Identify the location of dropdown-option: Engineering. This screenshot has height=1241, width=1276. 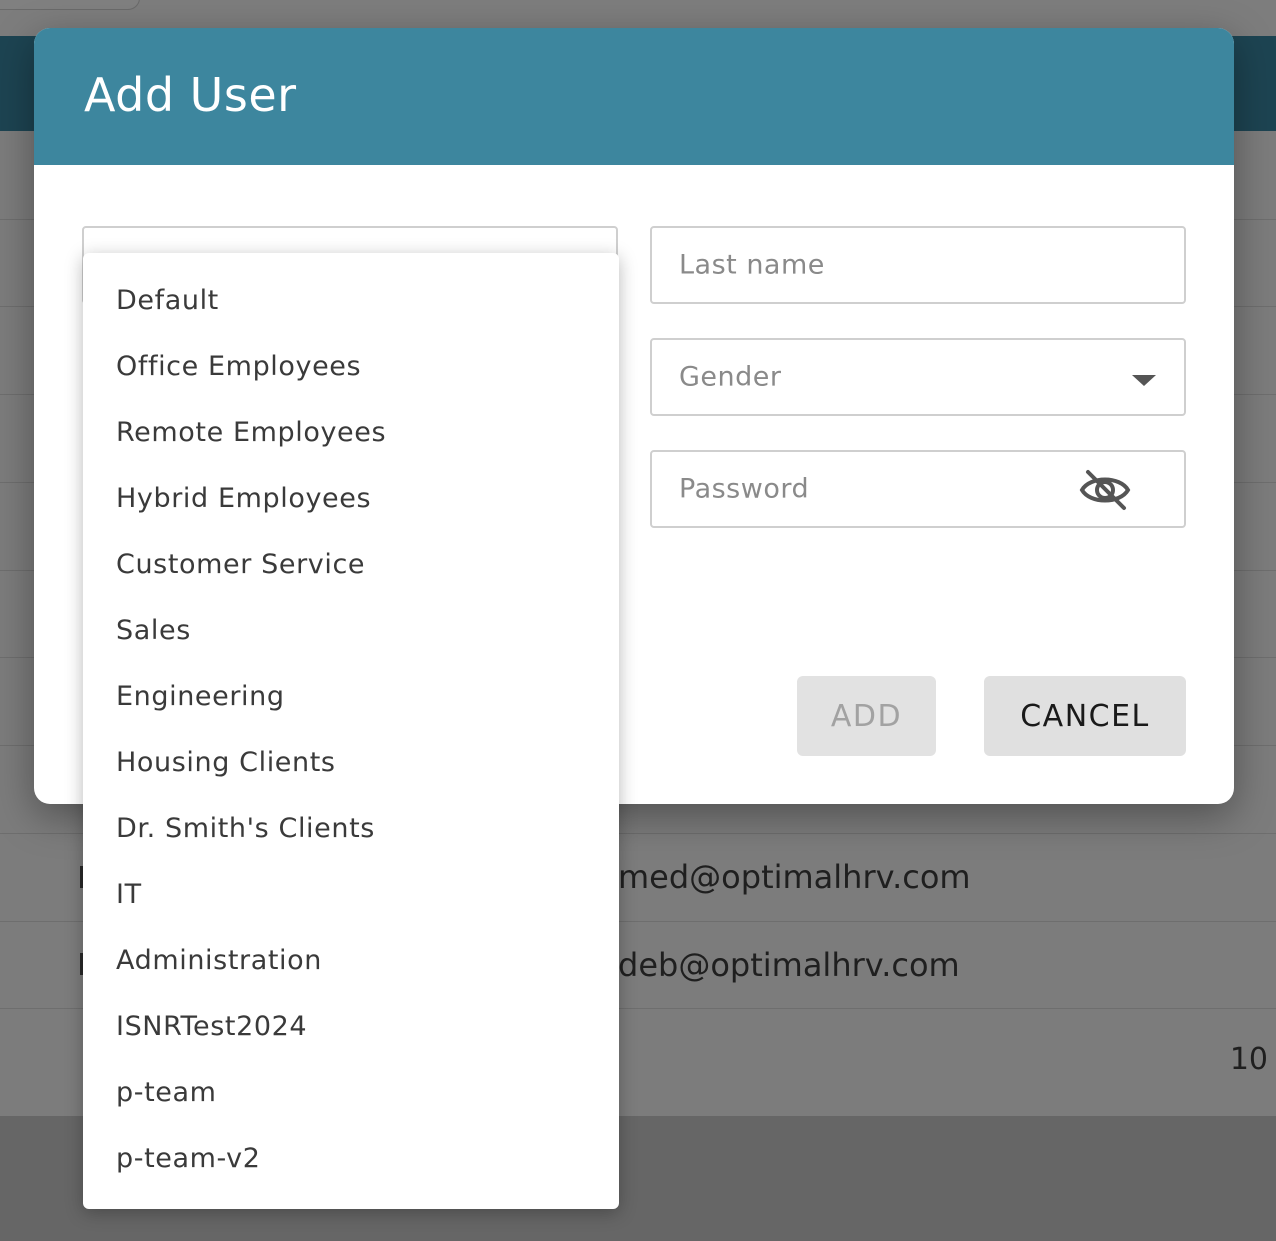
(351, 696).